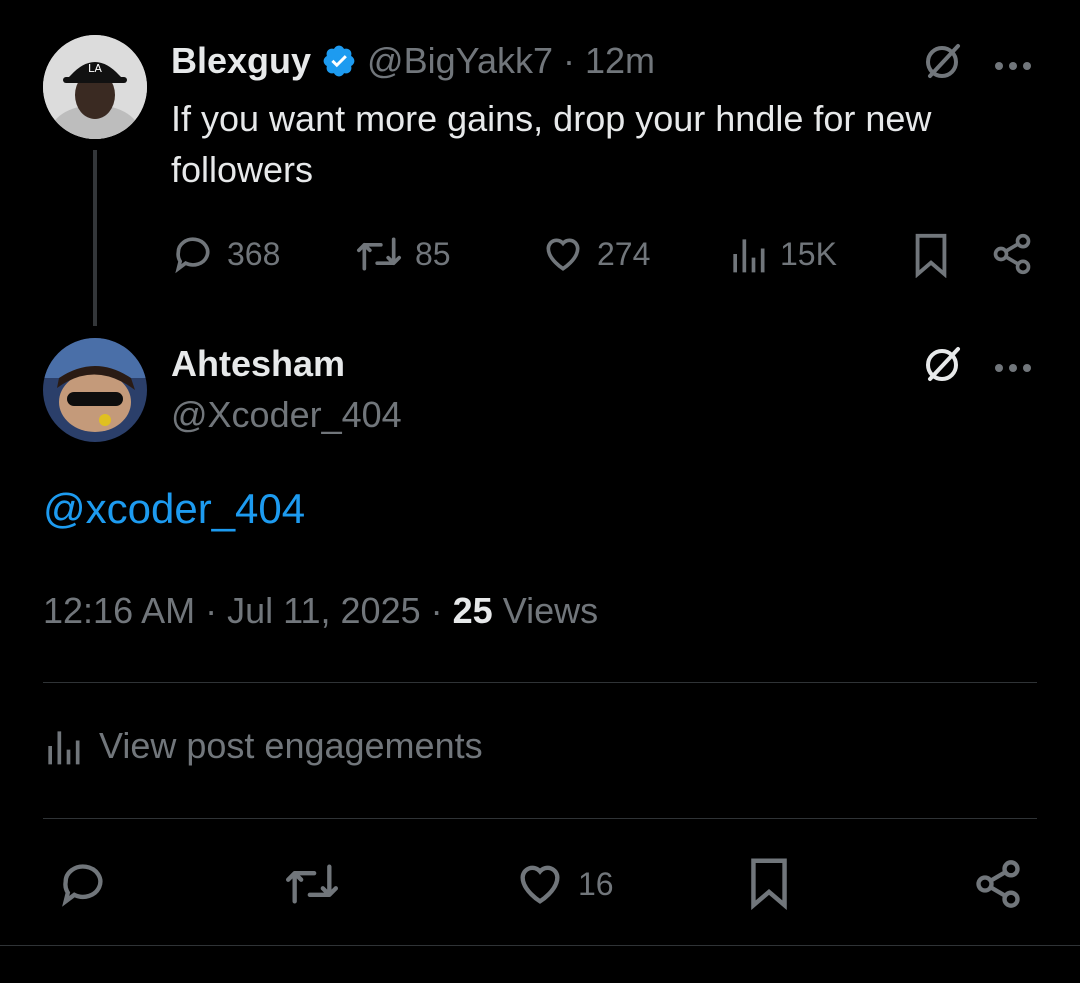 This screenshot has height=983, width=1080. I want to click on parent-post-header: Blexguy @BigYakk7 · 12m, so click(413, 61).